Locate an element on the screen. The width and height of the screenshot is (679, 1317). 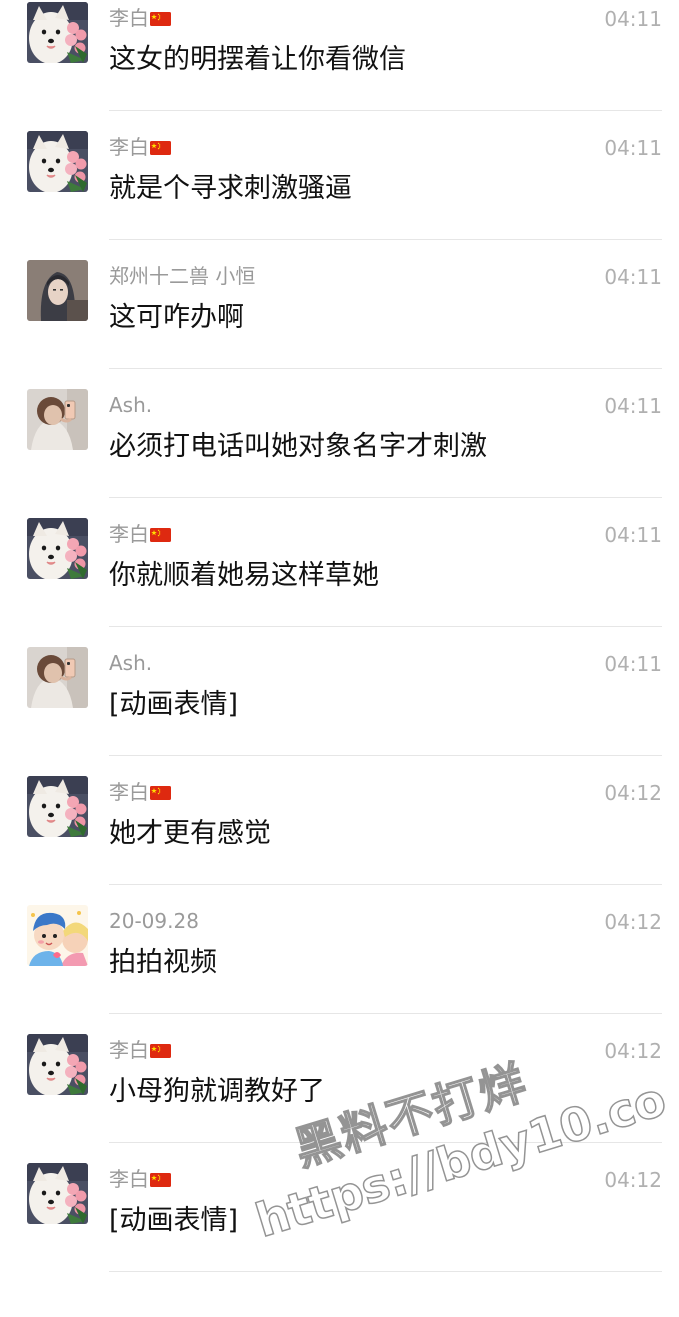
message-row: 李白 04:11 你就顺着她易这样草她 is located at coordinates (339, 562).